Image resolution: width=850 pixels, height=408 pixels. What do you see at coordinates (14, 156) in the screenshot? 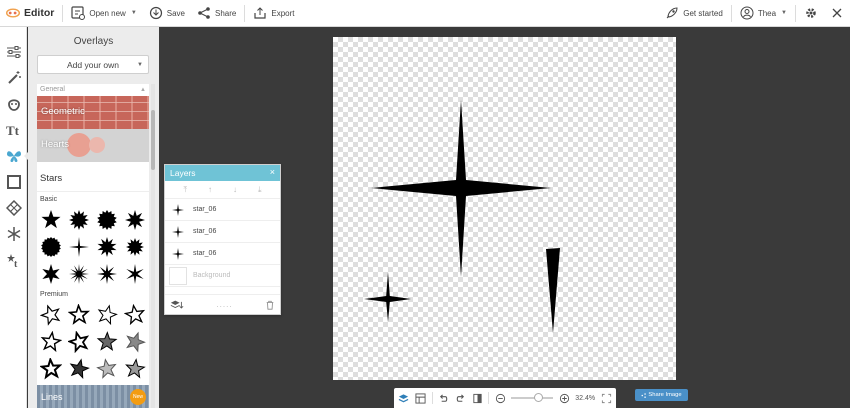
I see `rail-overlays` at bounding box center [14, 156].